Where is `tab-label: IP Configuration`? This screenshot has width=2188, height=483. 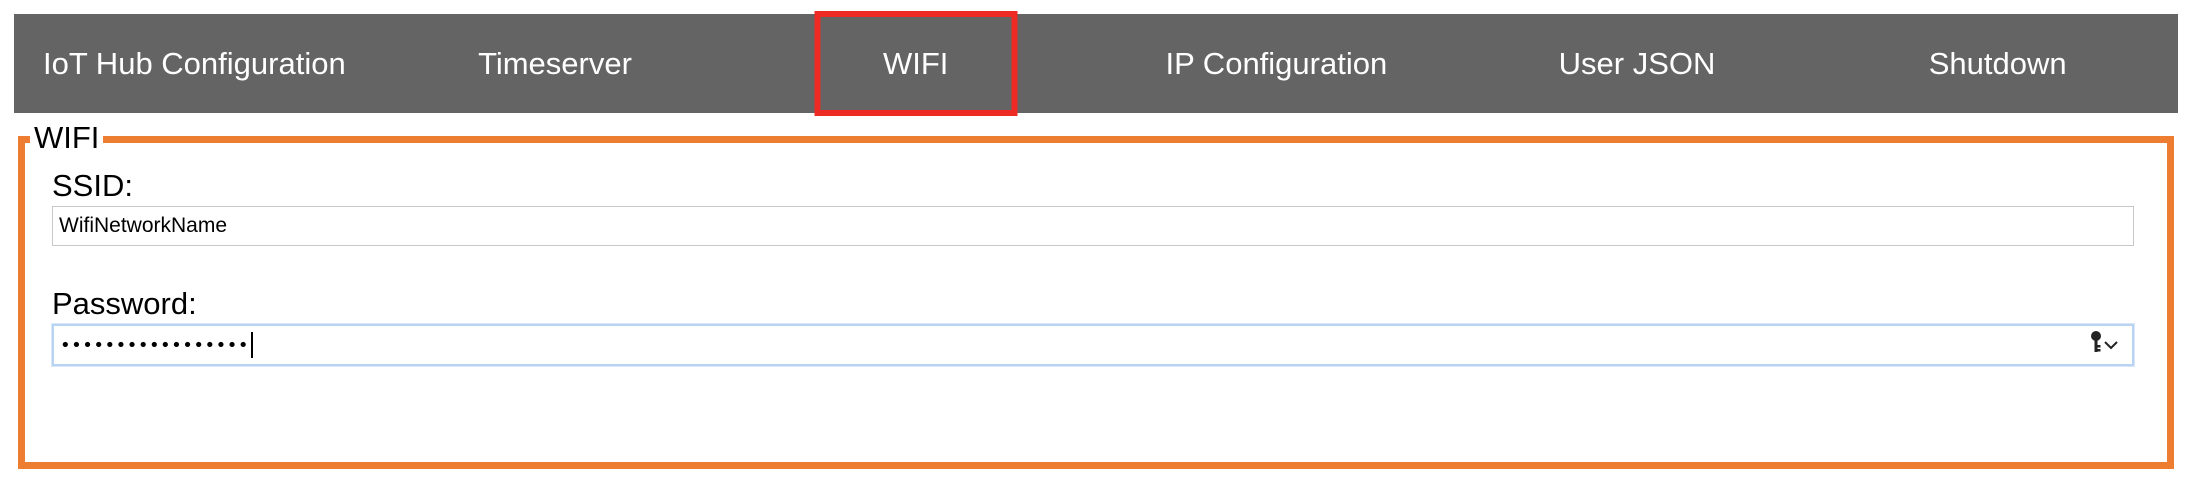 tab-label: IP Configuration is located at coordinates (1276, 63).